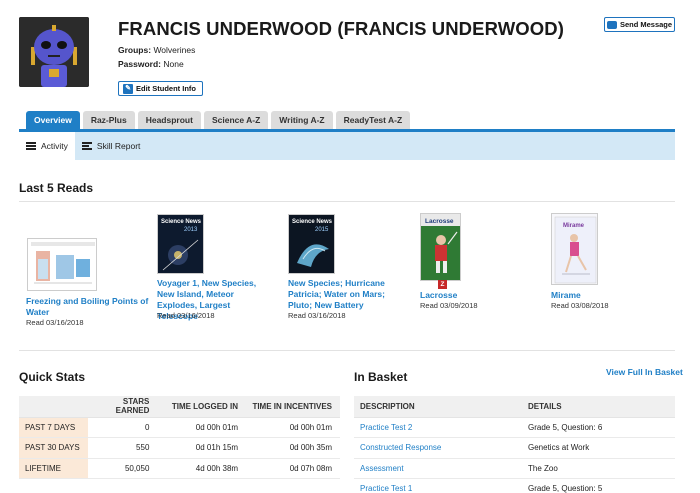 This screenshot has height=493, width=700. What do you see at coordinates (373, 120) in the screenshot?
I see `tab-readytest-a-z: ReadyTest A-Z` at bounding box center [373, 120].